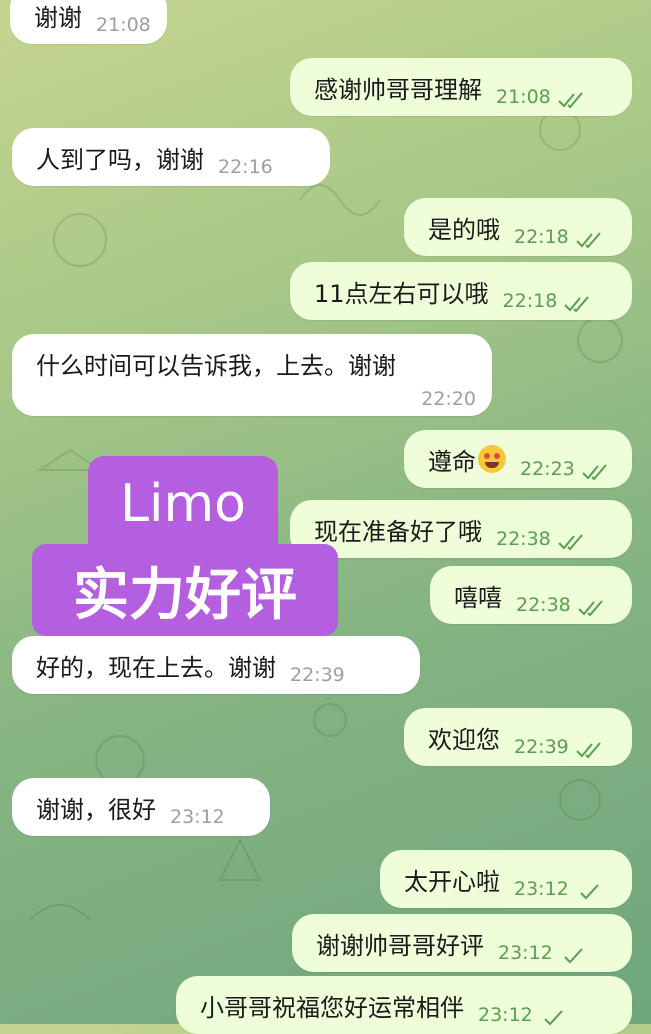  I want to click on message-time: 22:16, so click(245, 167).